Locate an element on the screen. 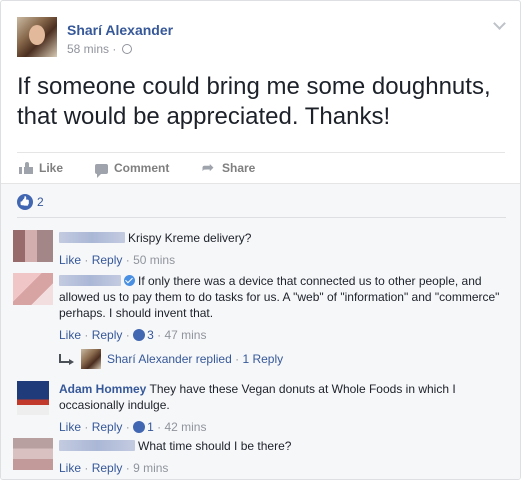 This screenshot has height=480, width=521. comment-text: What time should I be there? is located at coordinates (215, 446).